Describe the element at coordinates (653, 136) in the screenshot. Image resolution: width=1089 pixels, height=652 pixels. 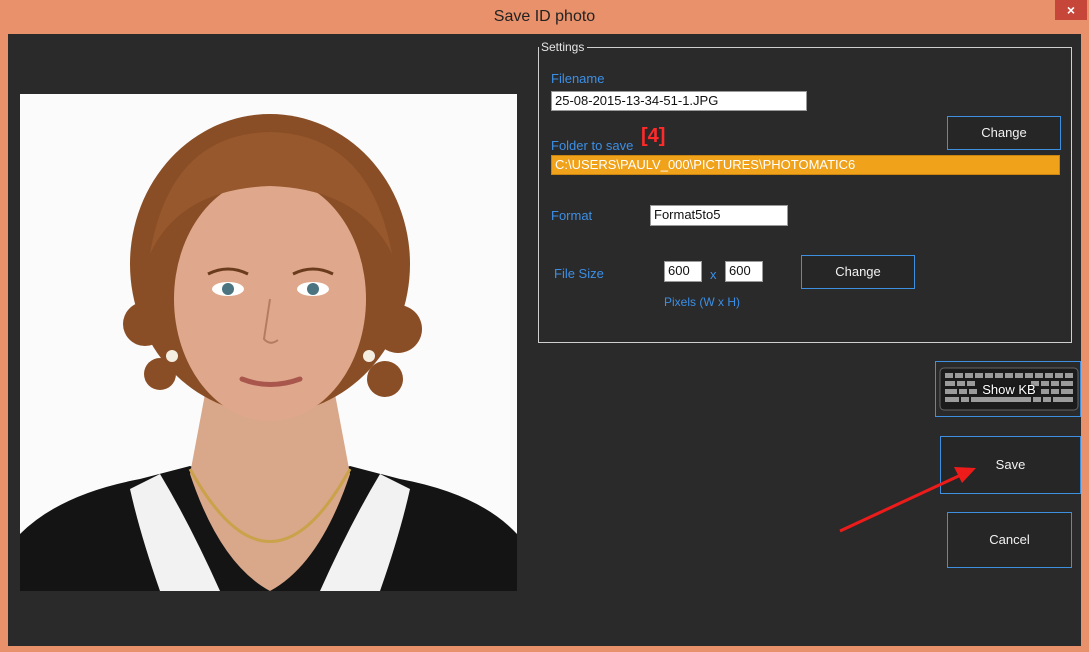
I see `annotation-marker: [4]` at that location.